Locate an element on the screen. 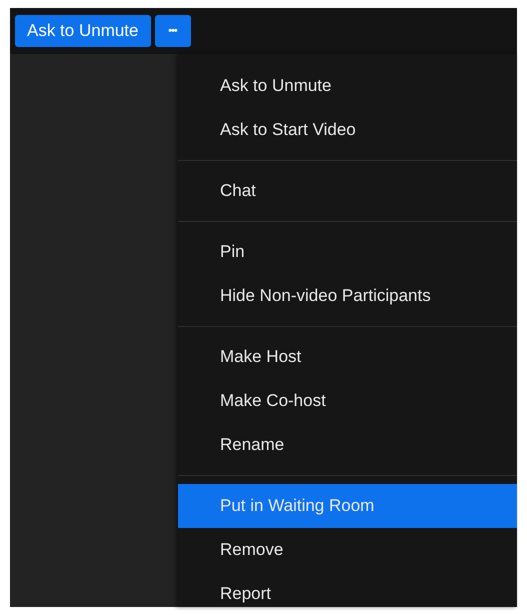 This screenshot has height=615, width=527. menu-item: Report is located at coordinates (347, 589).